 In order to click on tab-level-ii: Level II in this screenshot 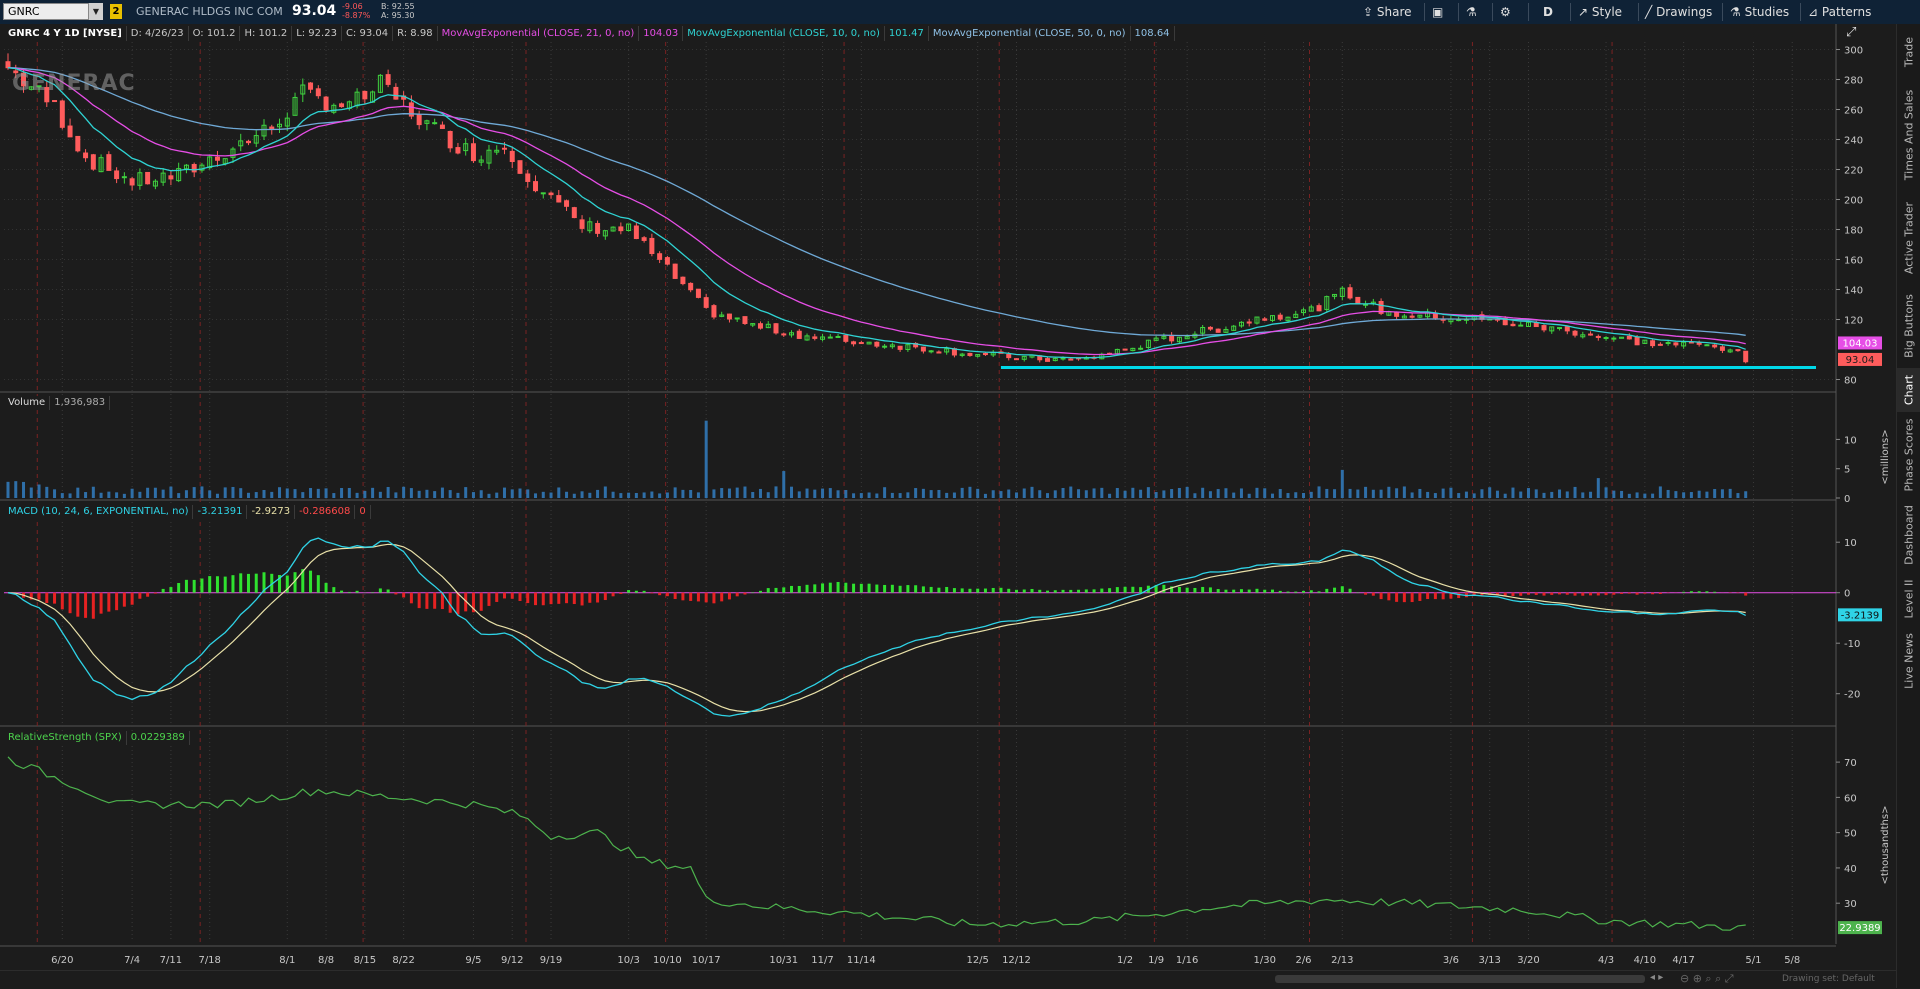, I will do `click(1908, 599)`.